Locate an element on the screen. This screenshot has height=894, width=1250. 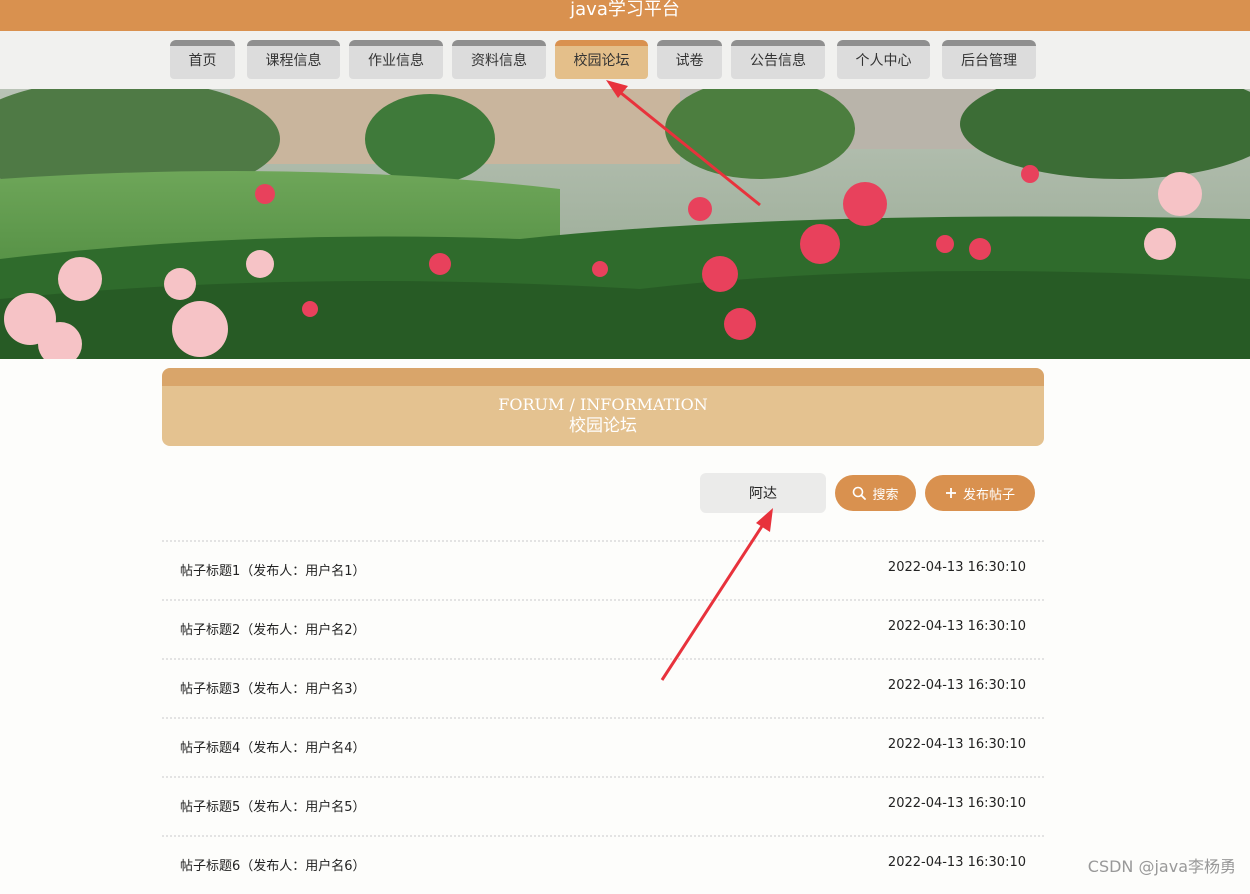
nav-exam: 试卷 is located at coordinates (689, 59).